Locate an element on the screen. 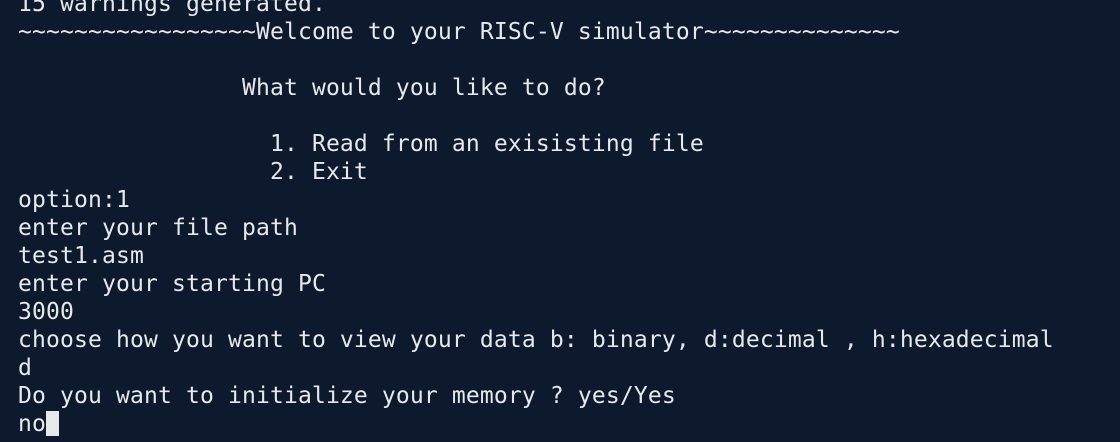 The image size is (1120, 442). text-cursor is located at coordinates (52, 423).